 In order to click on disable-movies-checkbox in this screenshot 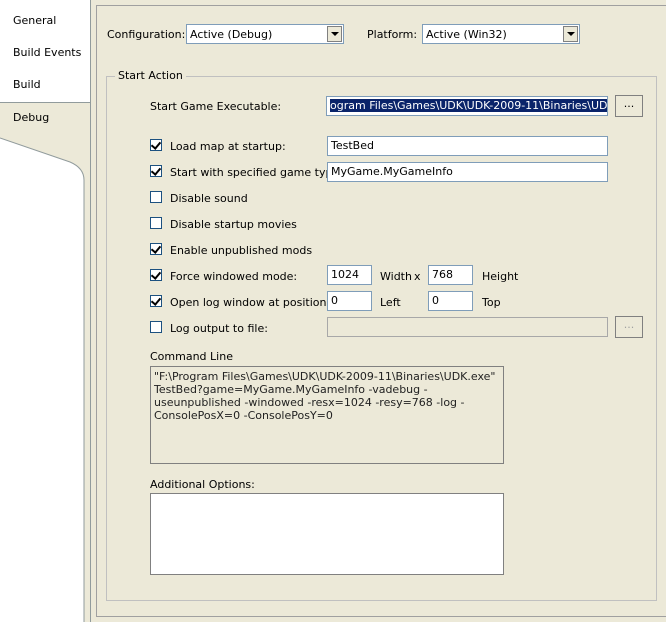, I will do `click(156, 223)`.